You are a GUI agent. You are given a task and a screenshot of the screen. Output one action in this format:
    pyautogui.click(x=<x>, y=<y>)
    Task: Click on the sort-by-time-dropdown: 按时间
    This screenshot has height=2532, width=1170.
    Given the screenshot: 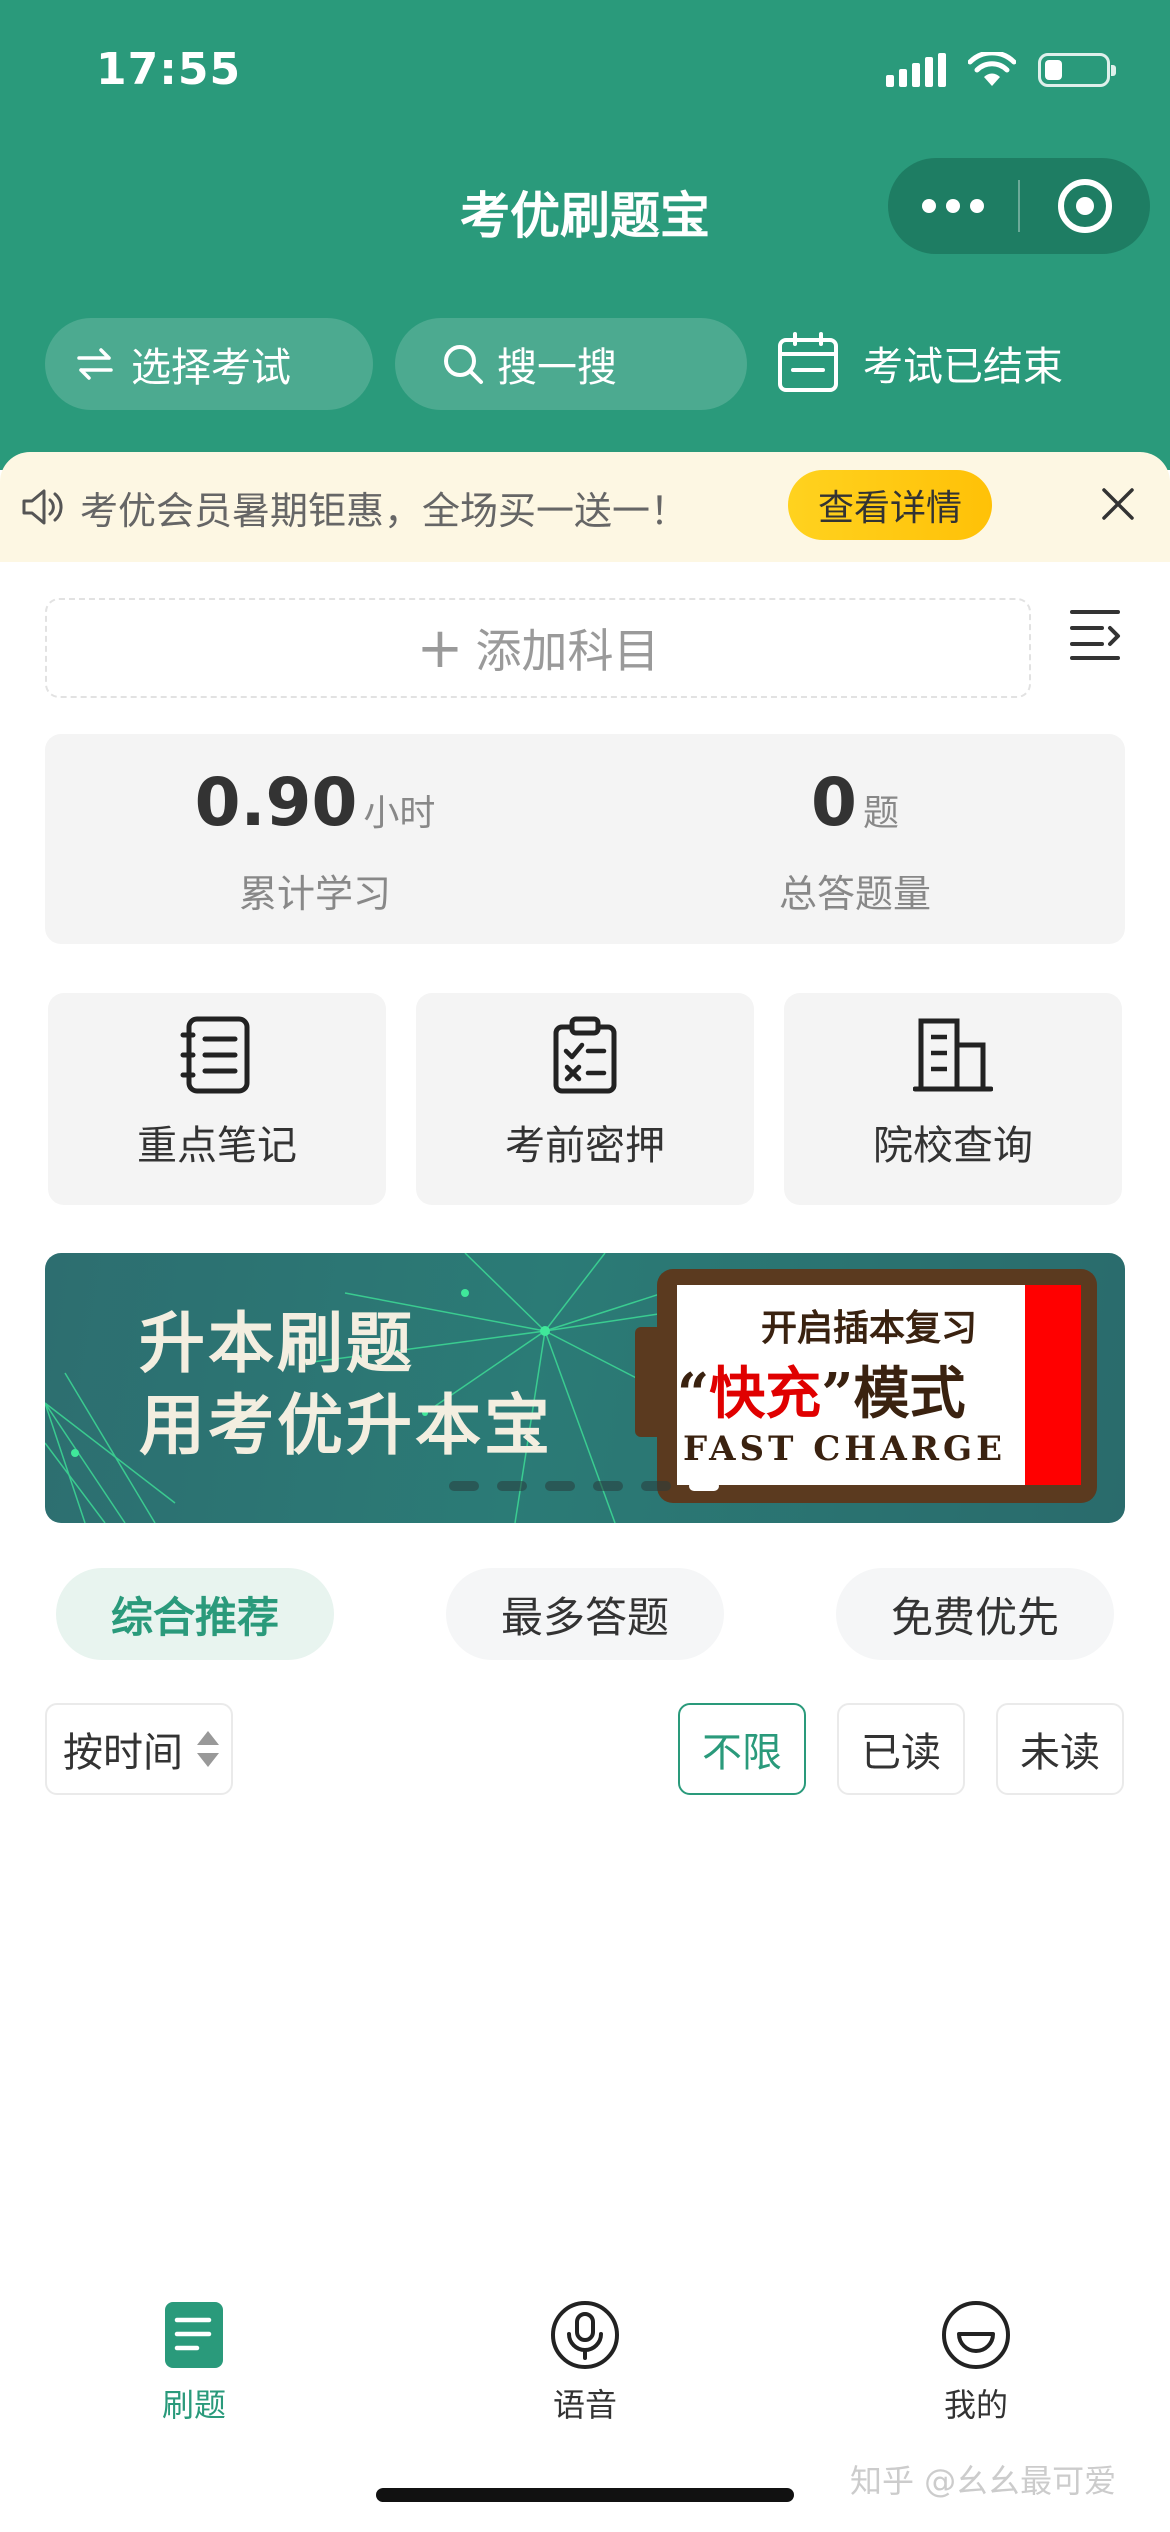 What is the action you would take?
    pyautogui.click(x=139, y=1749)
    